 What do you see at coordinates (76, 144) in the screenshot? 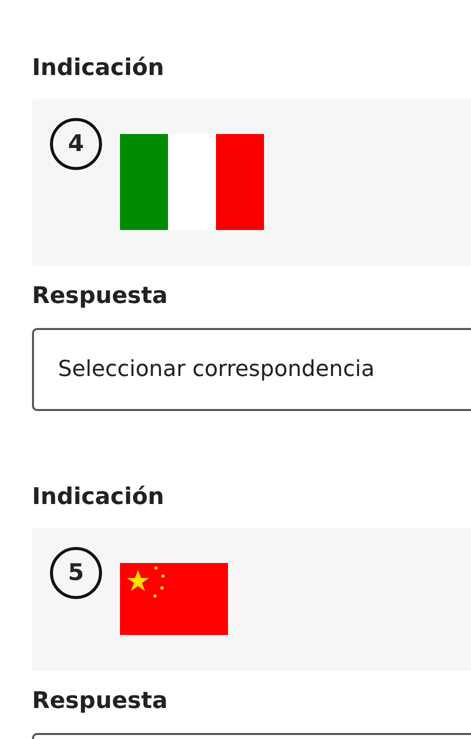
I see `number-circle: 4` at bounding box center [76, 144].